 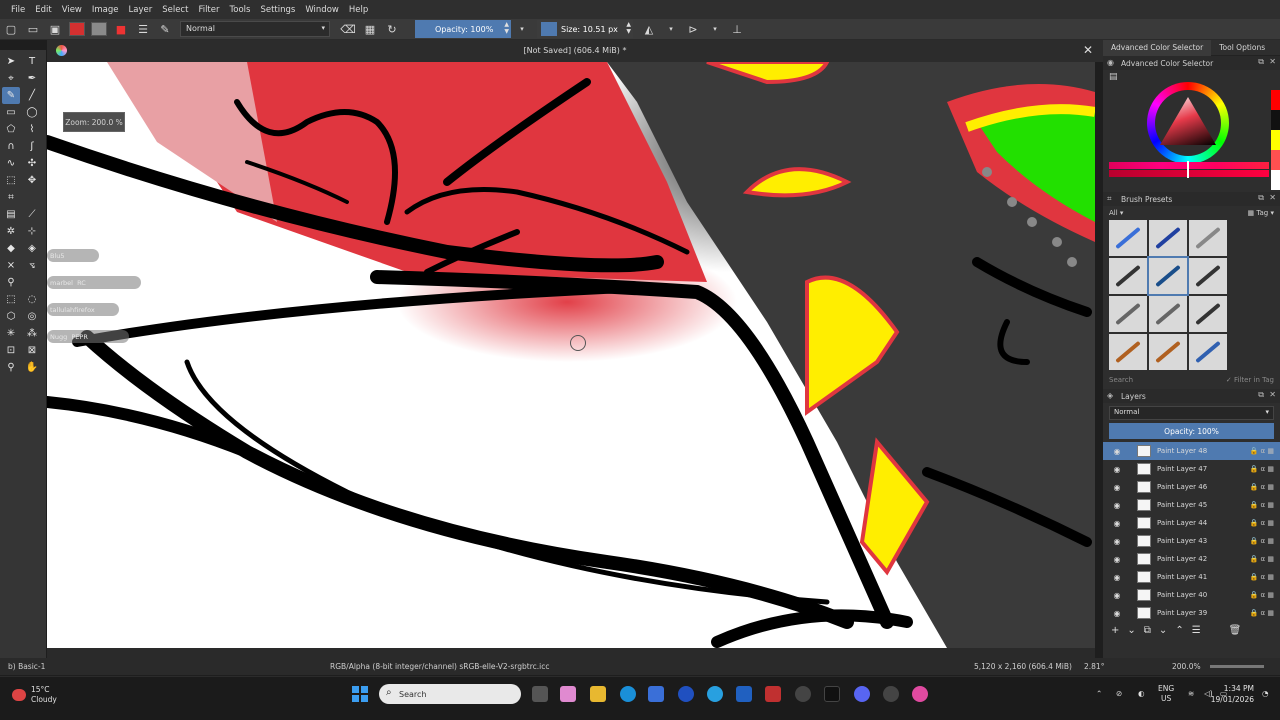 What do you see at coordinates (11, 299) in the screenshot?
I see `rect-select-icon: ⬚` at bounding box center [11, 299].